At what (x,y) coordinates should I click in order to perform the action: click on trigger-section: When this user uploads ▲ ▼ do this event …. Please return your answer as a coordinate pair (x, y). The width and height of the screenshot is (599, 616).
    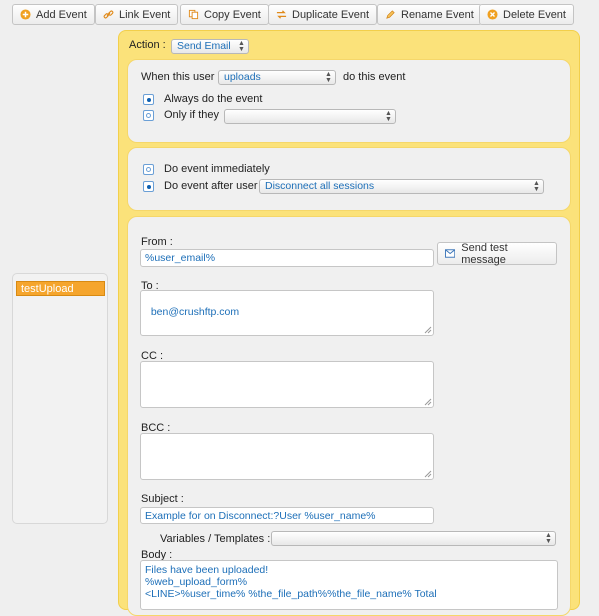
    Looking at the image, I should click on (349, 101).